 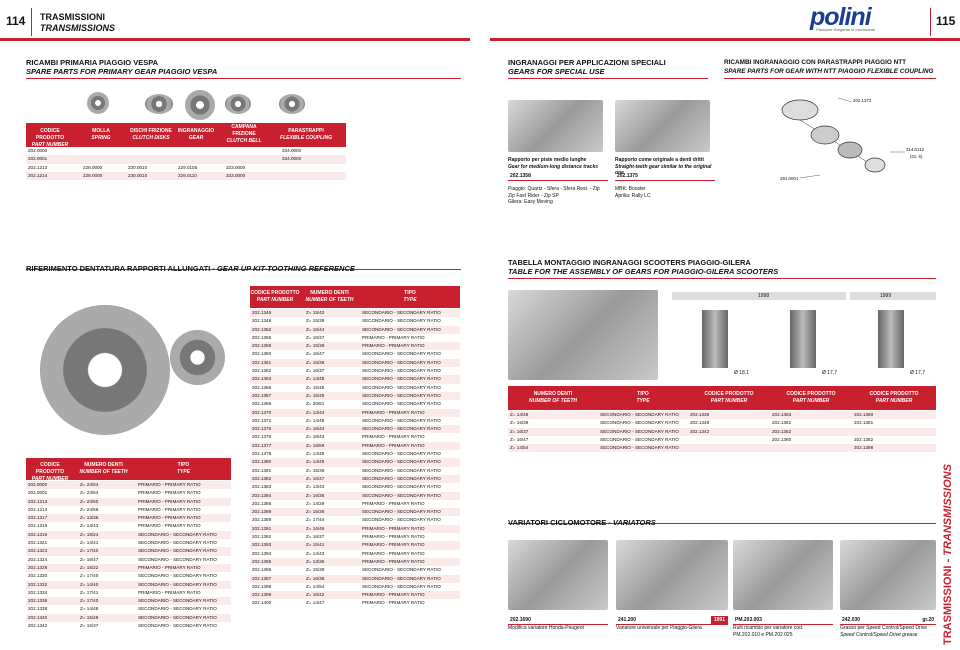 I want to click on cell: Z= 23/64, so click(x=107, y=493).